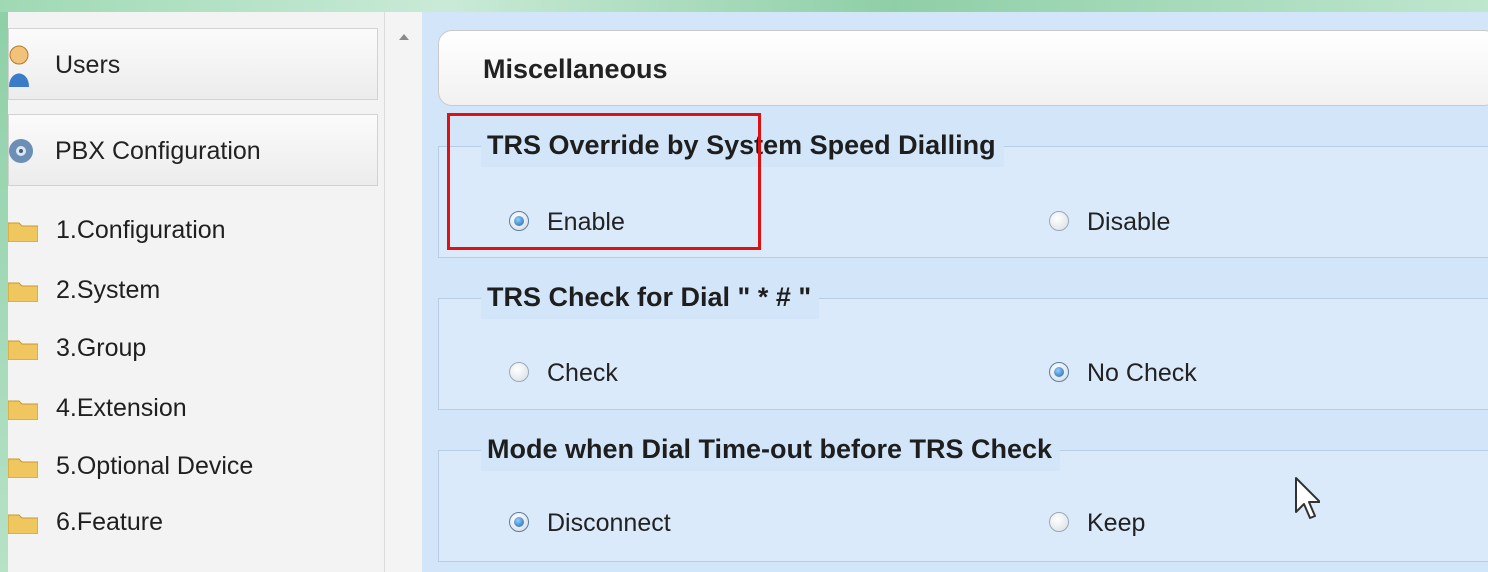  What do you see at coordinates (582, 373) in the screenshot?
I see `radio-label: Check` at bounding box center [582, 373].